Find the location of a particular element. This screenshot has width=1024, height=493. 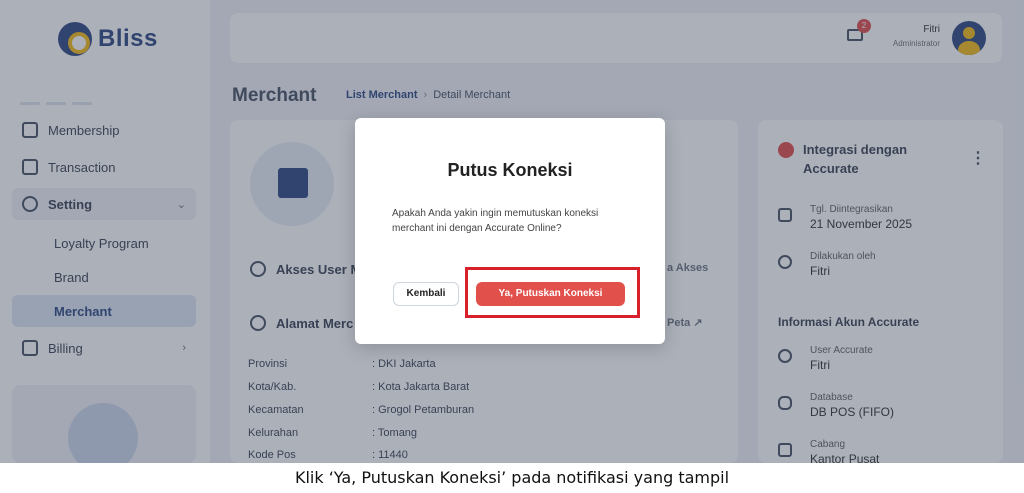

akses-link: a Akses is located at coordinates (687, 268).